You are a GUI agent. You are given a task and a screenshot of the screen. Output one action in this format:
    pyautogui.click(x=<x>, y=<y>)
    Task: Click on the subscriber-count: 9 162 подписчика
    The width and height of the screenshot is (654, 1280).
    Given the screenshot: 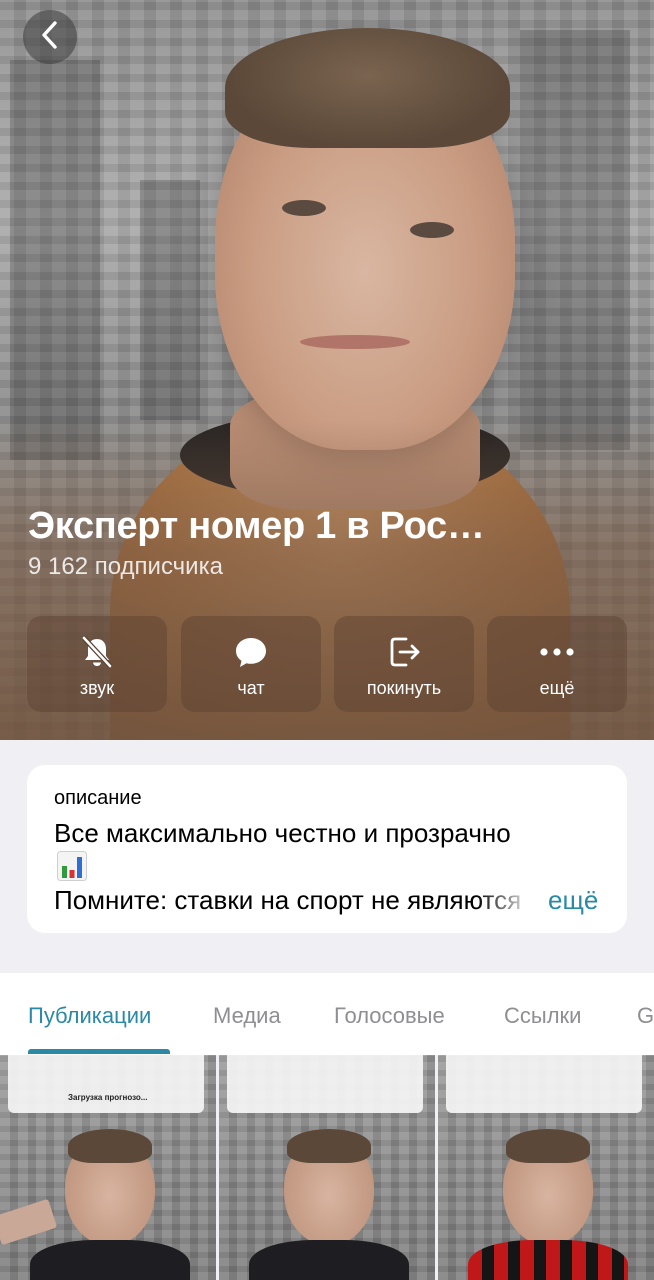 What is the action you would take?
    pyautogui.click(x=125, y=566)
    